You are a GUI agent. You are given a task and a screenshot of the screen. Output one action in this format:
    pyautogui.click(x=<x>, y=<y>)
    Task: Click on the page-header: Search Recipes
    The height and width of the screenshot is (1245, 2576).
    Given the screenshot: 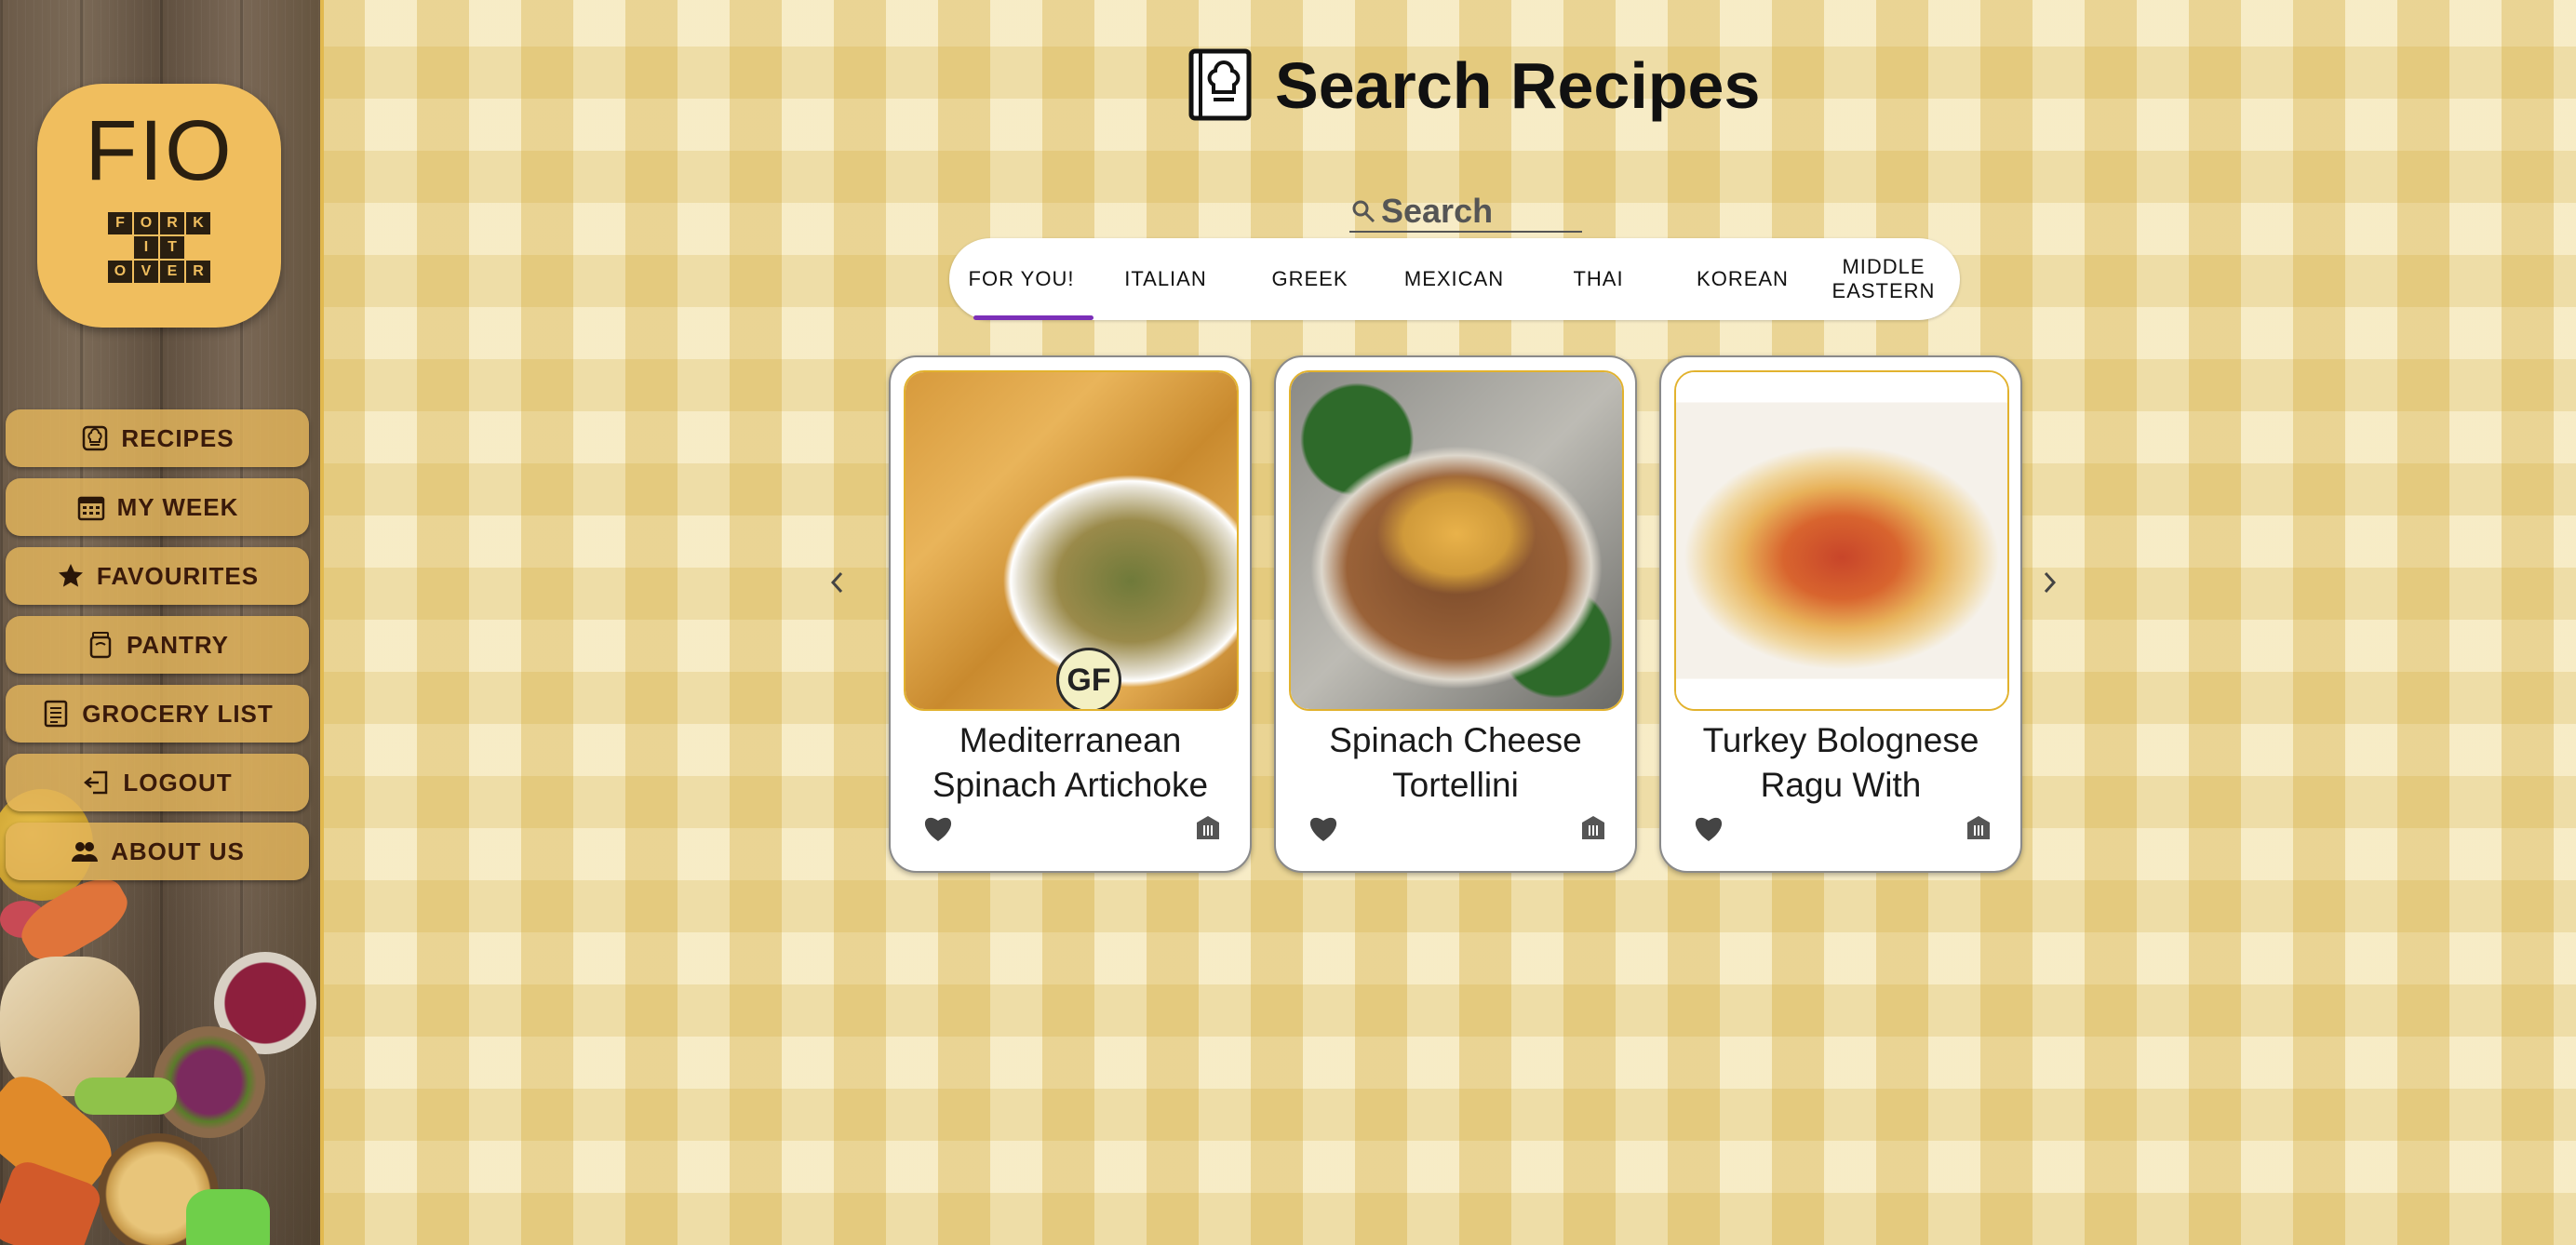 What is the action you would take?
    pyautogui.click(x=1473, y=86)
    